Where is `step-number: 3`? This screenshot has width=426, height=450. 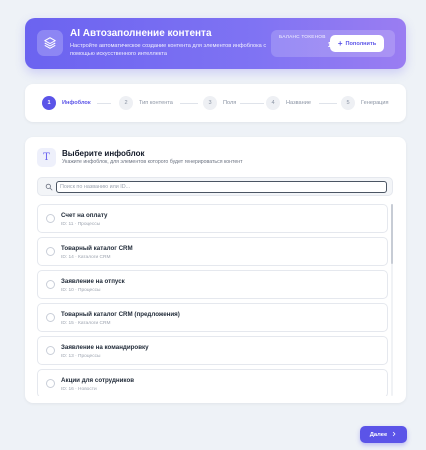
step-number: 3 is located at coordinates (210, 103).